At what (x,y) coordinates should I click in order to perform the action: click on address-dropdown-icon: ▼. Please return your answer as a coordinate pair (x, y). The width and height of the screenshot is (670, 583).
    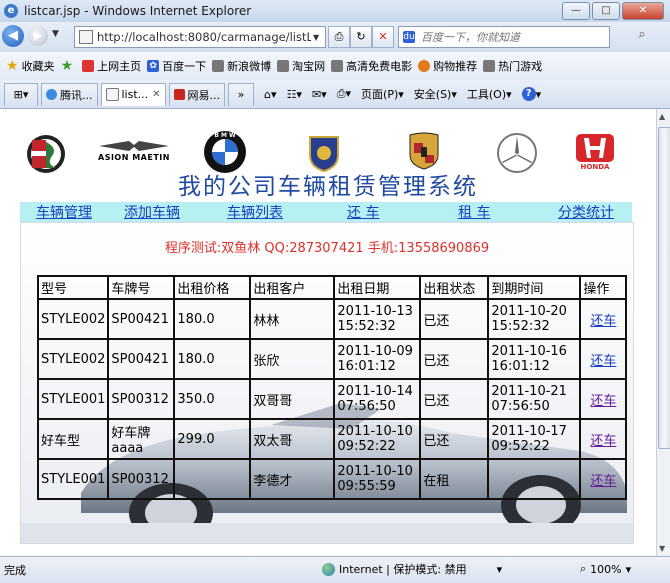
    Looking at the image, I should click on (316, 37).